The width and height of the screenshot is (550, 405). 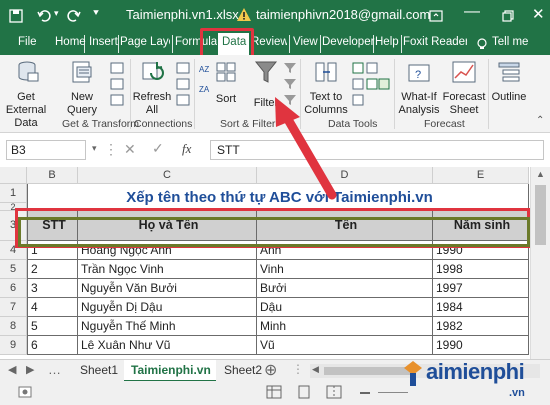 What do you see at coordinates (345, 345) in the screenshot?
I see `cell-first-name: Vũ` at bounding box center [345, 345].